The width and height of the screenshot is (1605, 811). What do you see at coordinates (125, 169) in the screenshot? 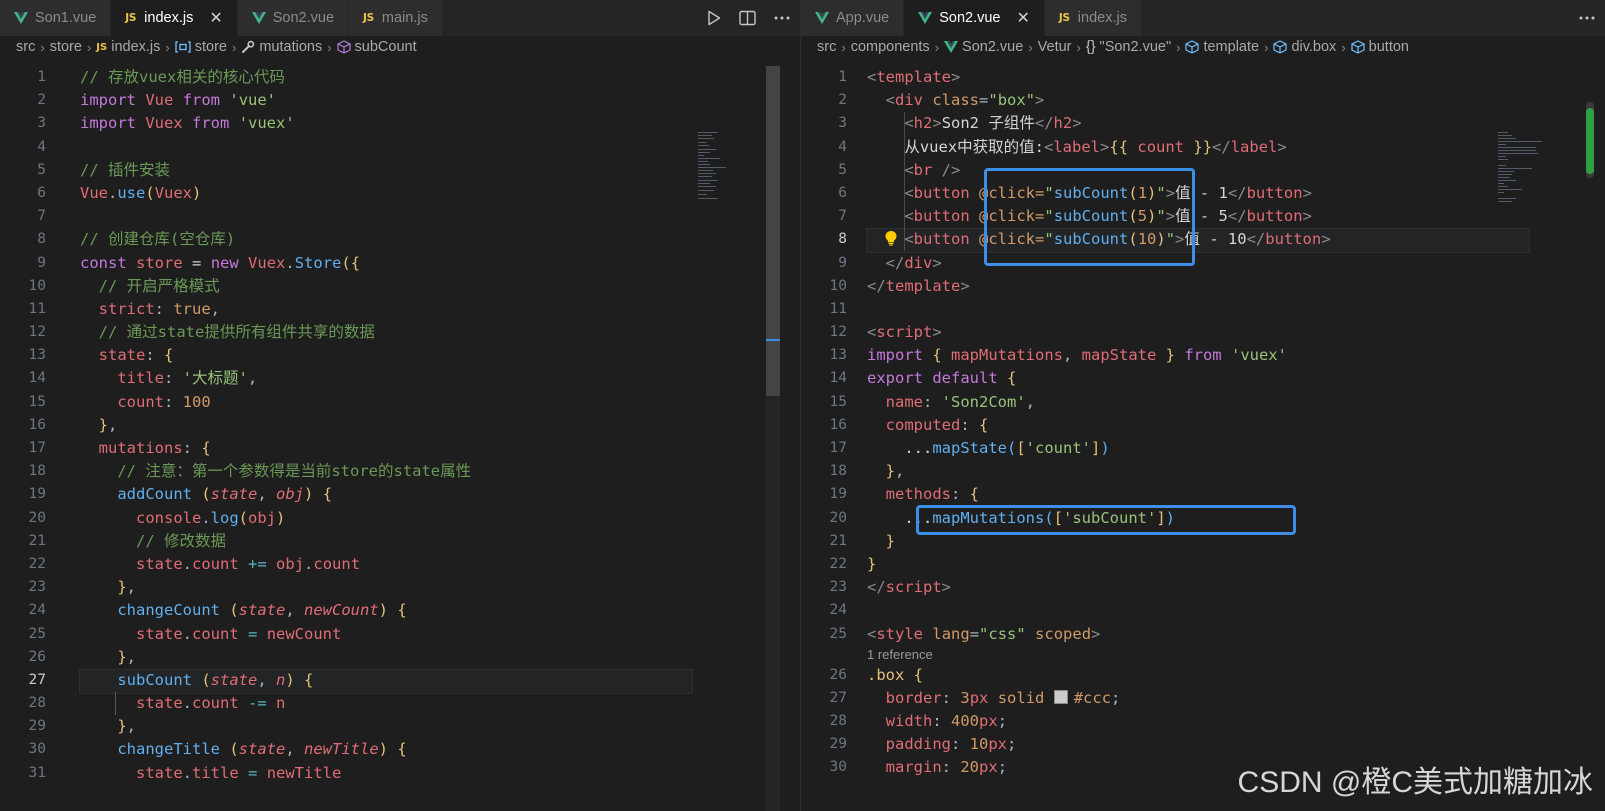
I see `code-token: // 插件安装` at bounding box center [125, 169].